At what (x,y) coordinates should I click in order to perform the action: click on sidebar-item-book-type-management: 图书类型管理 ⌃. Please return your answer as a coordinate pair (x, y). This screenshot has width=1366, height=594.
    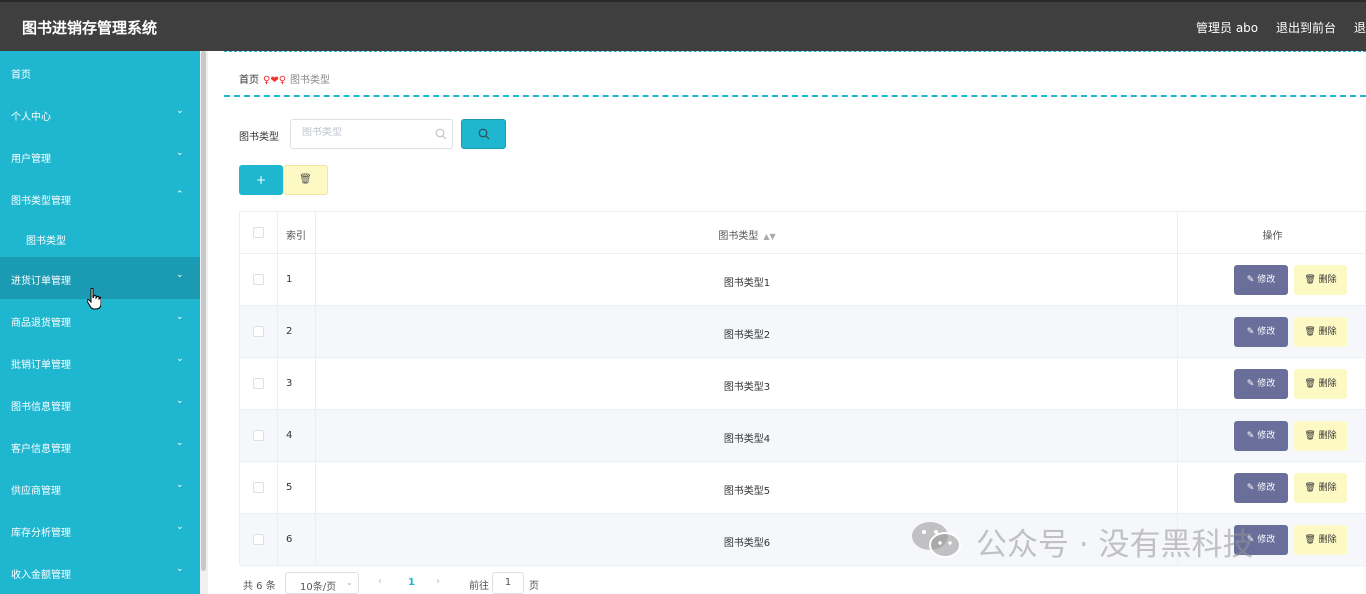
    Looking at the image, I should click on (100, 198).